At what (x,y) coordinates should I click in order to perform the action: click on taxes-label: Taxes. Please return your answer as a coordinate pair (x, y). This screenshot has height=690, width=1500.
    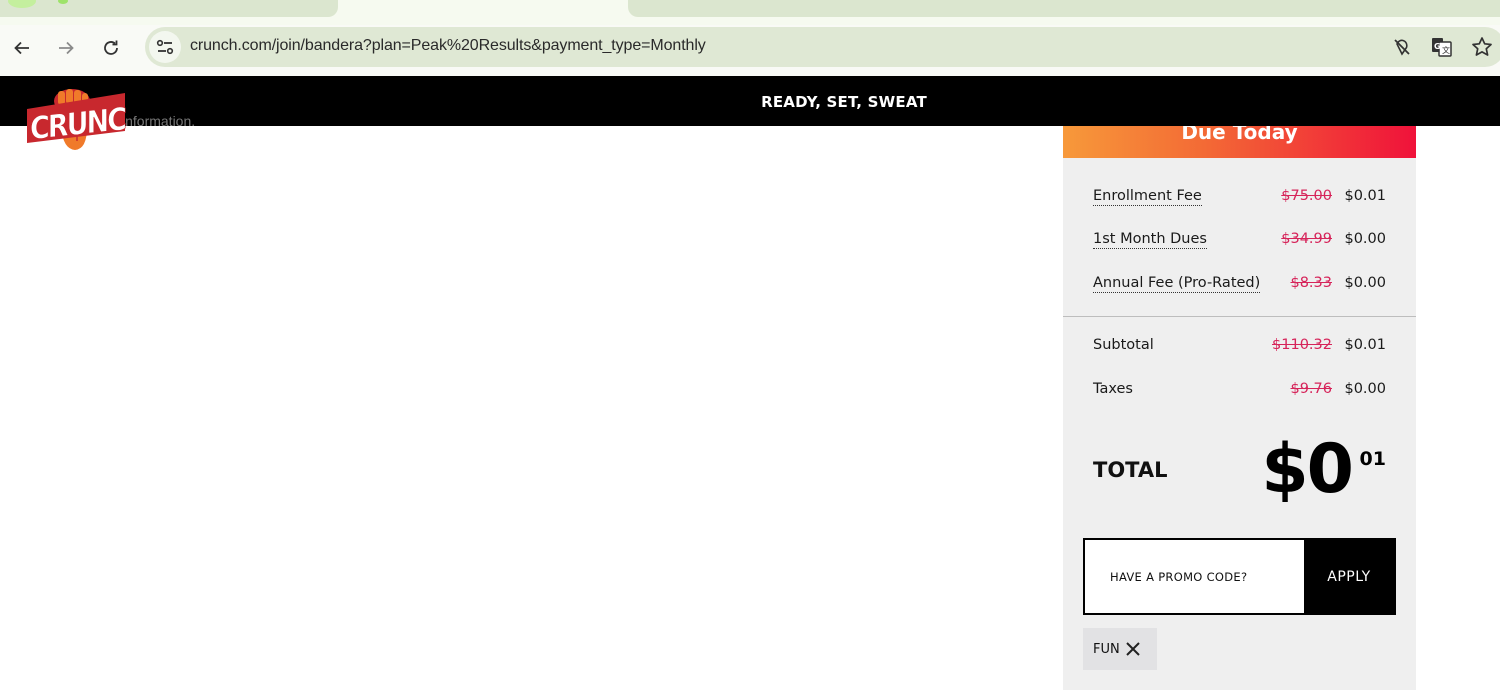
    Looking at the image, I should click on (1113, 389).